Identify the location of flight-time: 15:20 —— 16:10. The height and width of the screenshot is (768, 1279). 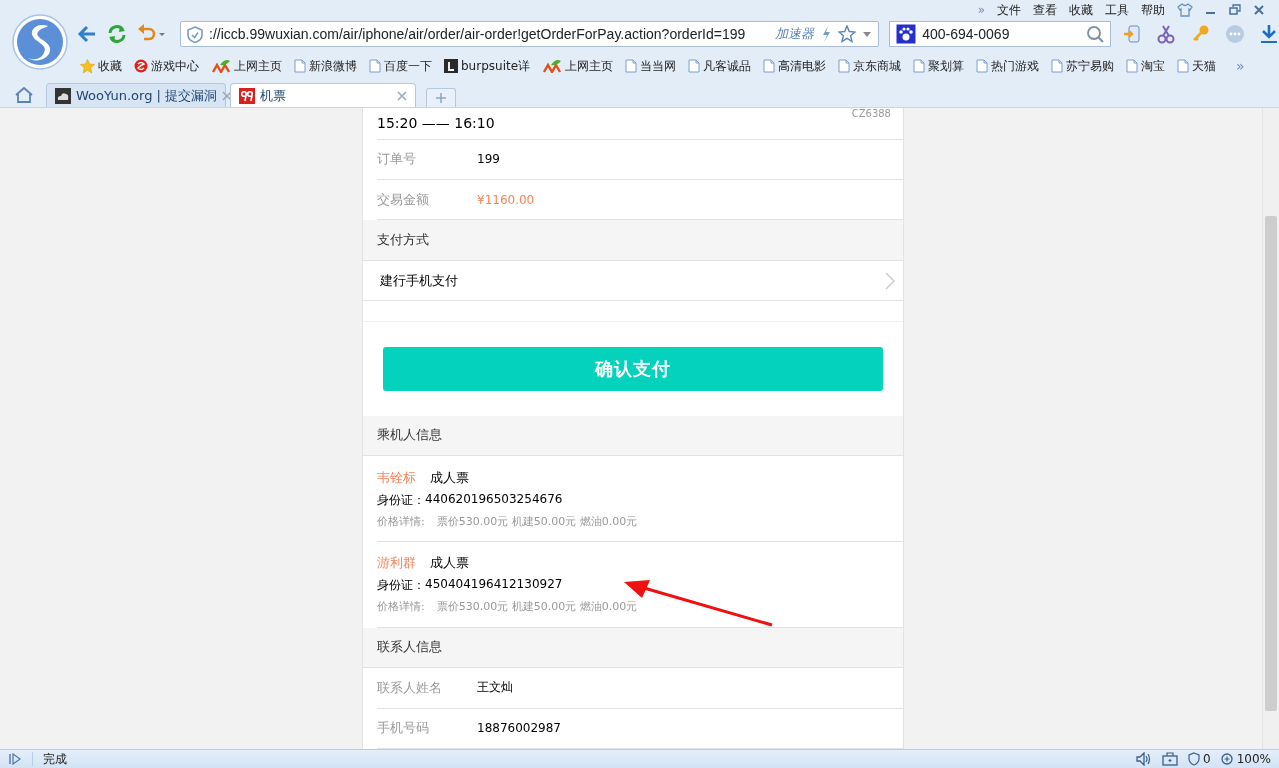
(436, 123).